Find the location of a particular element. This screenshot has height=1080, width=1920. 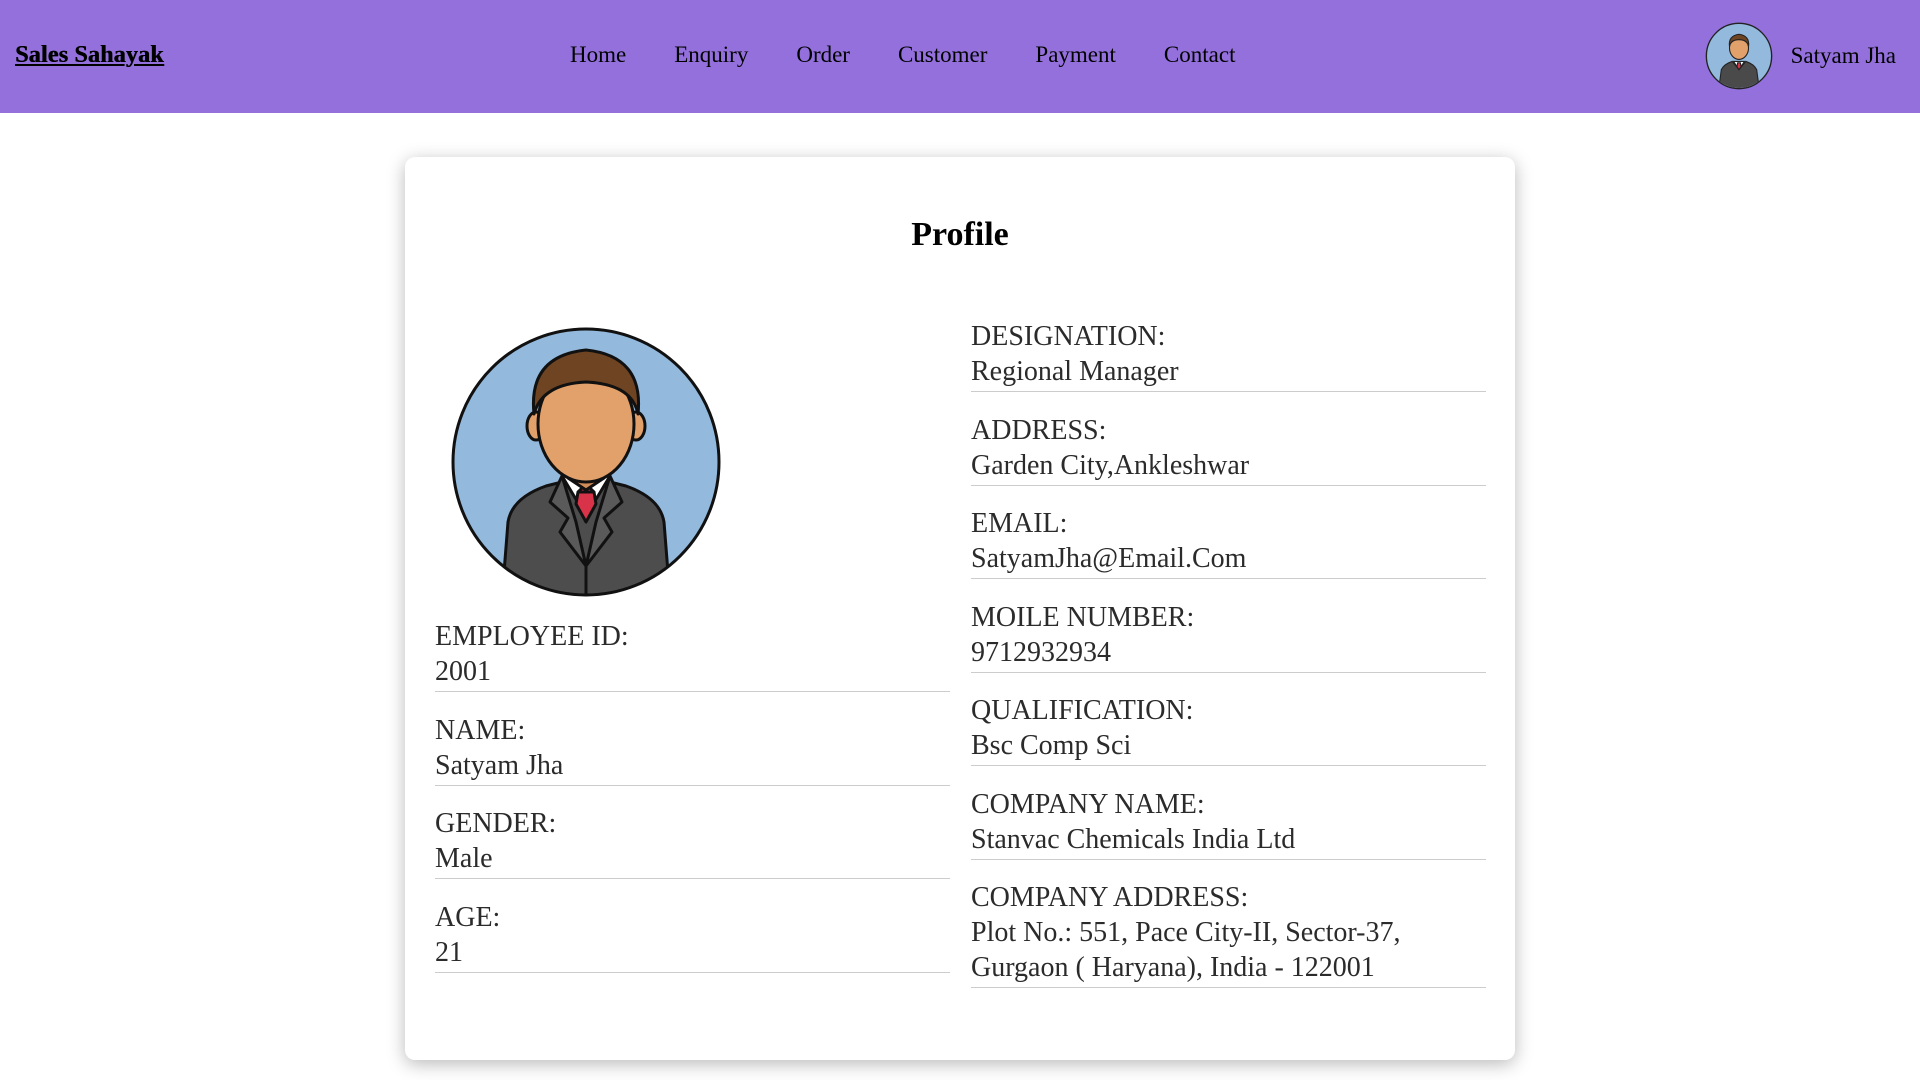

field-label: EMAIL: is located at coordinates (1019, 523).